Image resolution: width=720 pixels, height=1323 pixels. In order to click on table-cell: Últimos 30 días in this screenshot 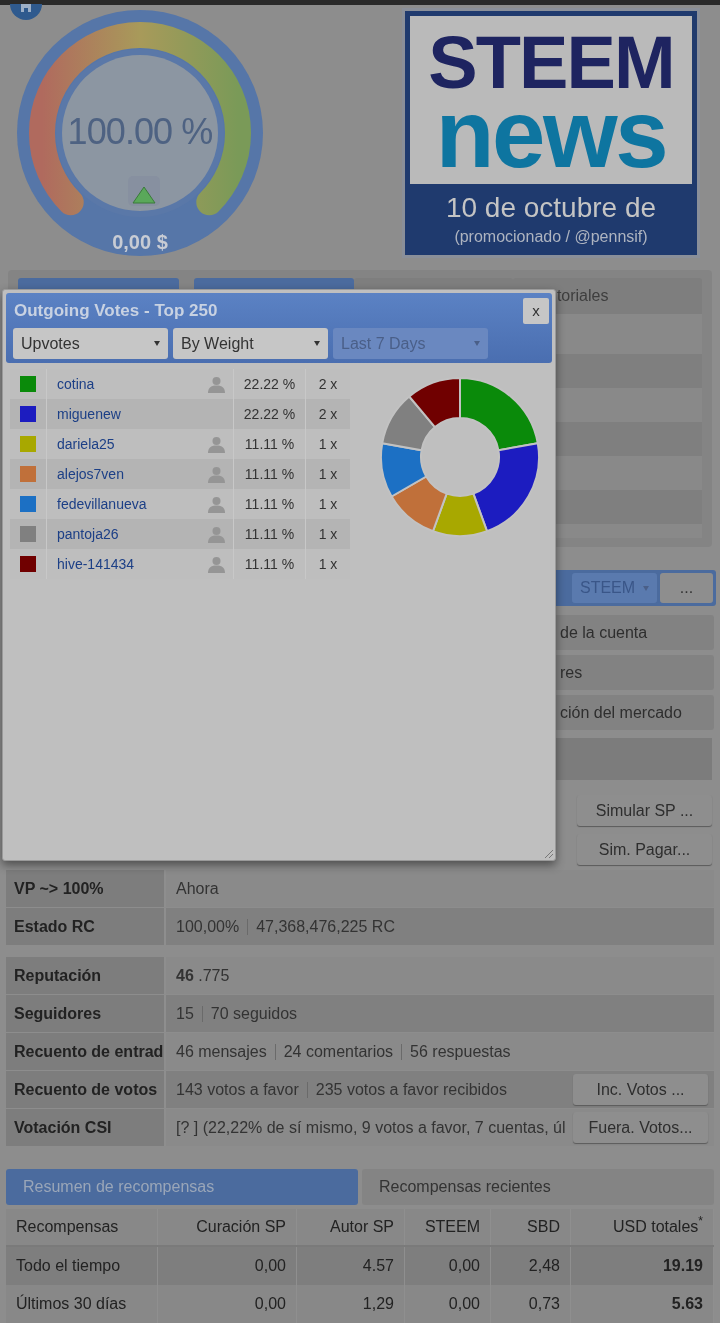, I will do `click(82, 1304)`.